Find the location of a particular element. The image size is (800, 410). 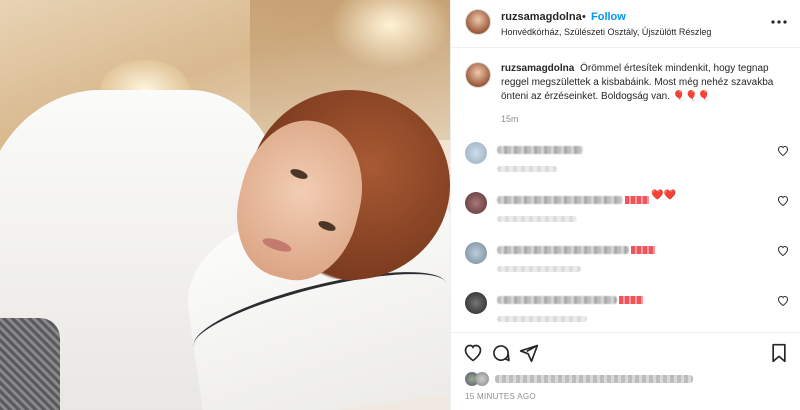

bookmark-icon is located at coordinates (779, 353).